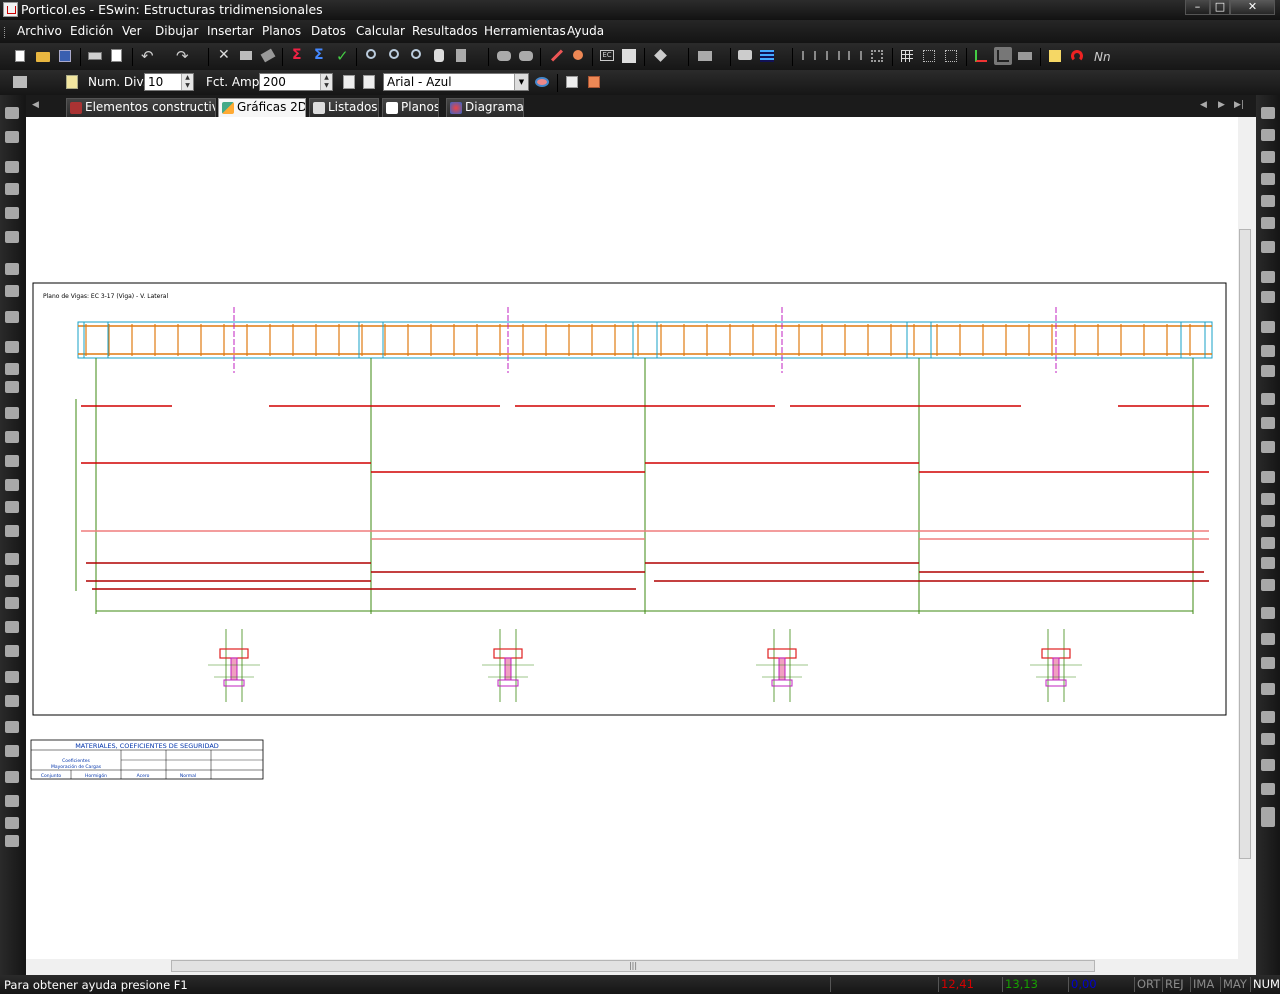 The width and height of the screenshot is (1280, 994). I want to click on right-tool-17-icon, so click(1268, 499).